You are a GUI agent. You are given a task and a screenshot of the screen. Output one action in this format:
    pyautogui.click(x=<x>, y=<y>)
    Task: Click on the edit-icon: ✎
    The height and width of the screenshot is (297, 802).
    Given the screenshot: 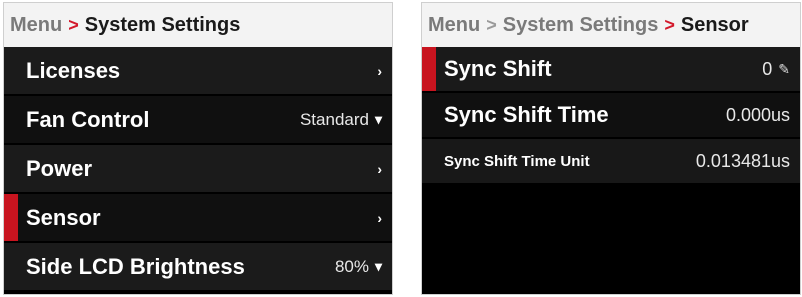 What is the action you would take?
    pyautogui.click(x=784, y=69)
    